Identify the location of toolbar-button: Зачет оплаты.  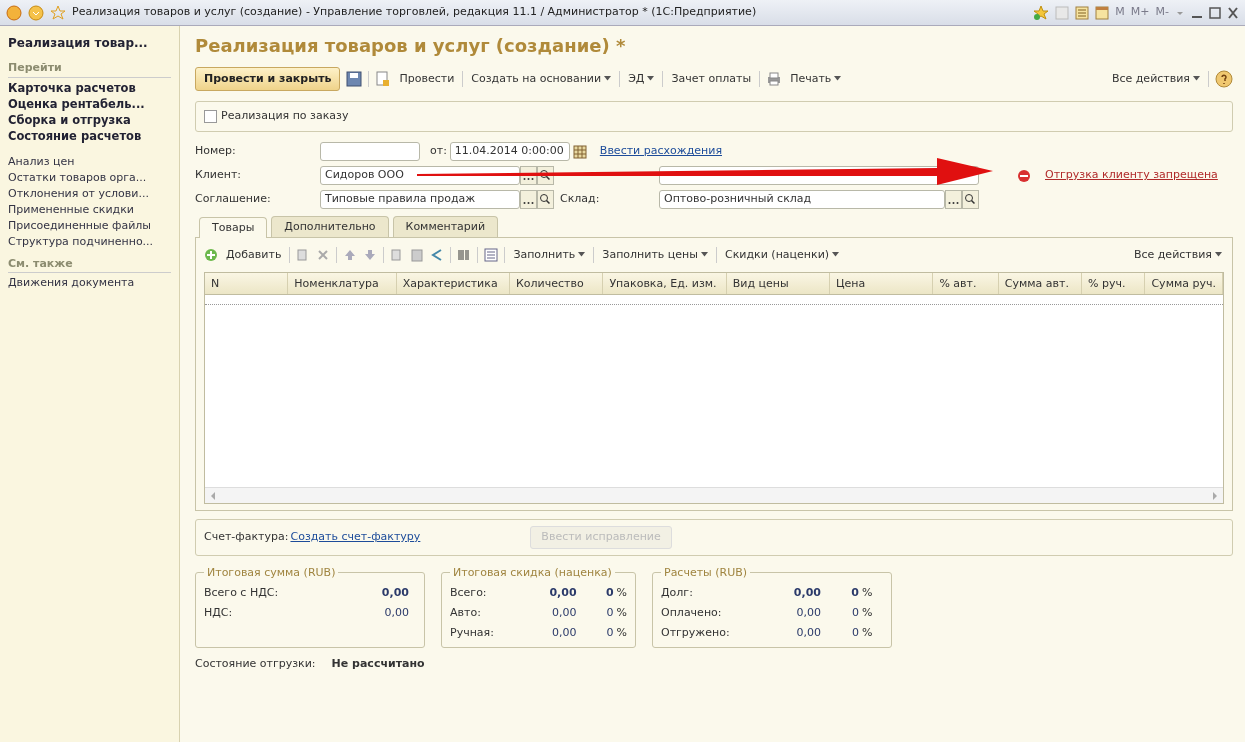
(711, 79).